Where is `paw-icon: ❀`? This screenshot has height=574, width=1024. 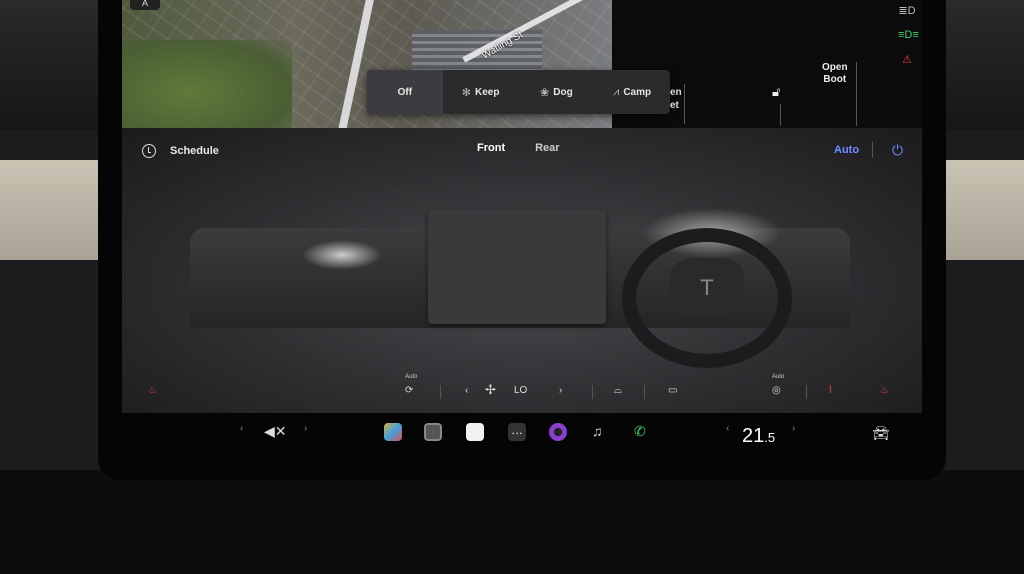
paw-icon: ❀ is located at coordinates (545, 92).